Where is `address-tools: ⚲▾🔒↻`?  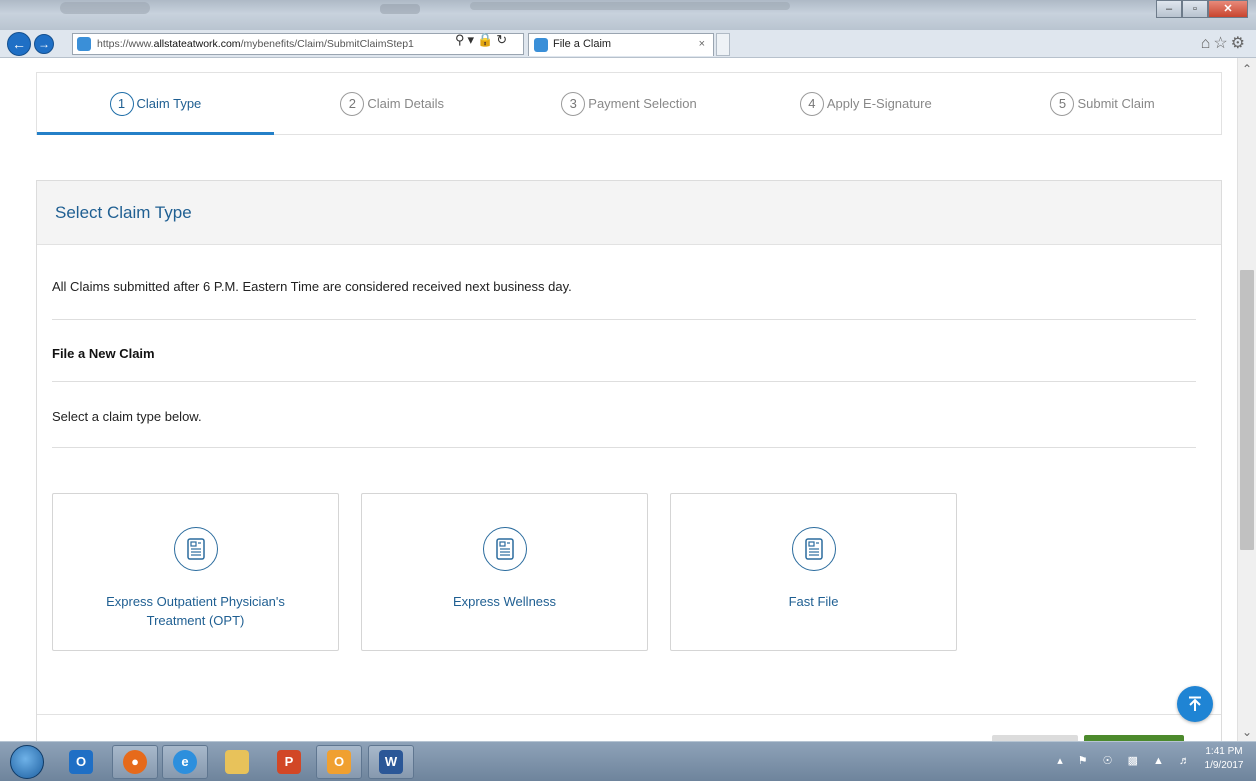
address-tools: ⚲▾🔒↻ is located at coordinates (482, 40).